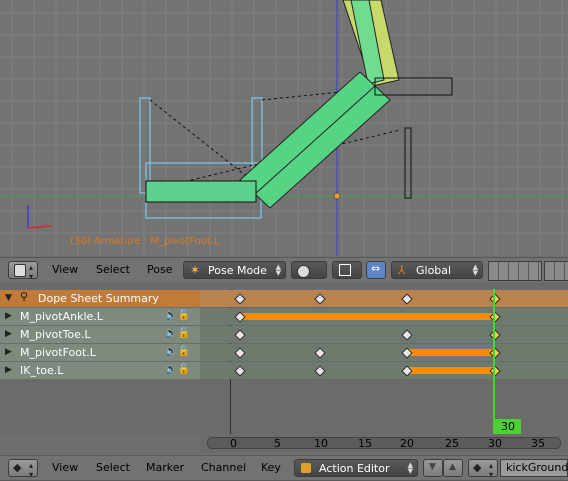 The image size is (568, 481). What do you see at coordinates (100, 334) in the screenshot?
I see `channel-row: ▶ M_pivotToe.L 🔈🔓` at bounding box center [100, 334].